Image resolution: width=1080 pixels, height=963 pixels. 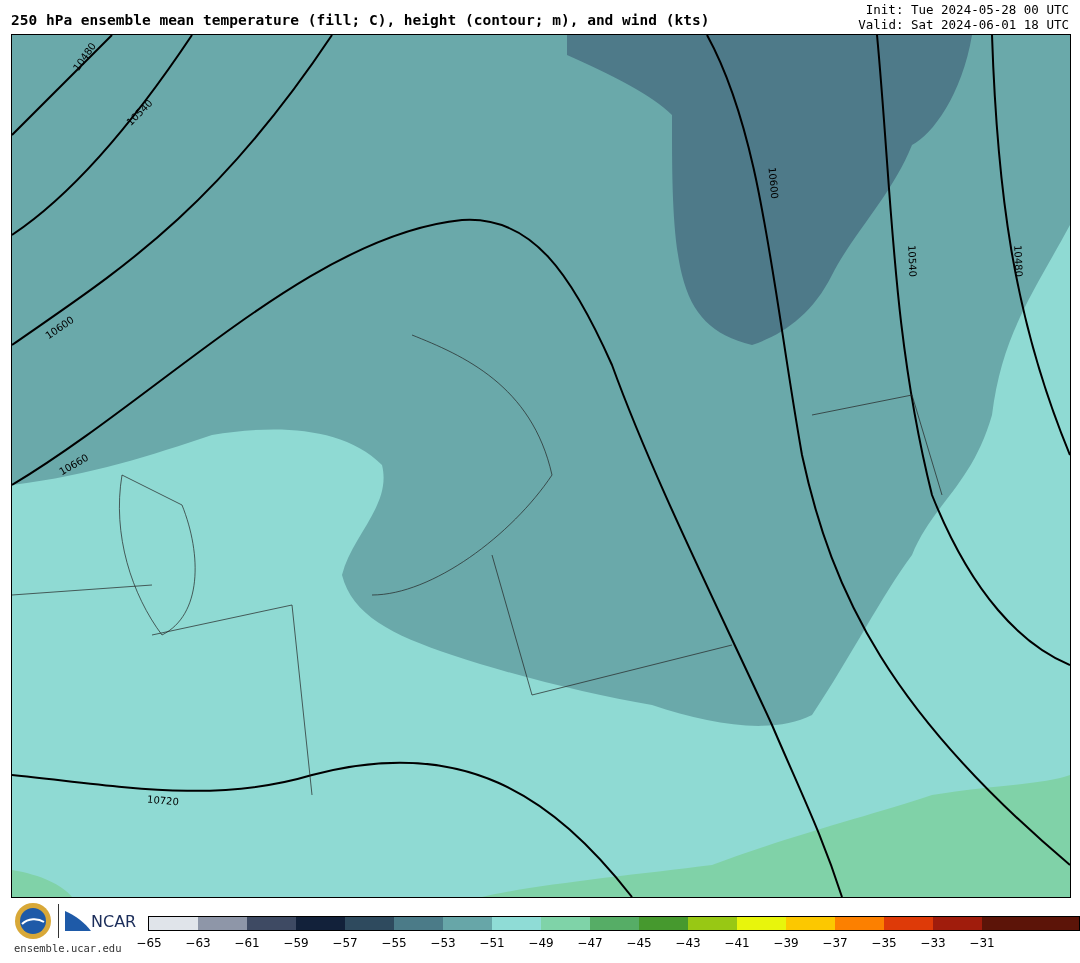 What do you see at coordinates (247, 943) in the screenshot?
I see `colorbar-tick-label: −61` at bounding box center [247, 943].